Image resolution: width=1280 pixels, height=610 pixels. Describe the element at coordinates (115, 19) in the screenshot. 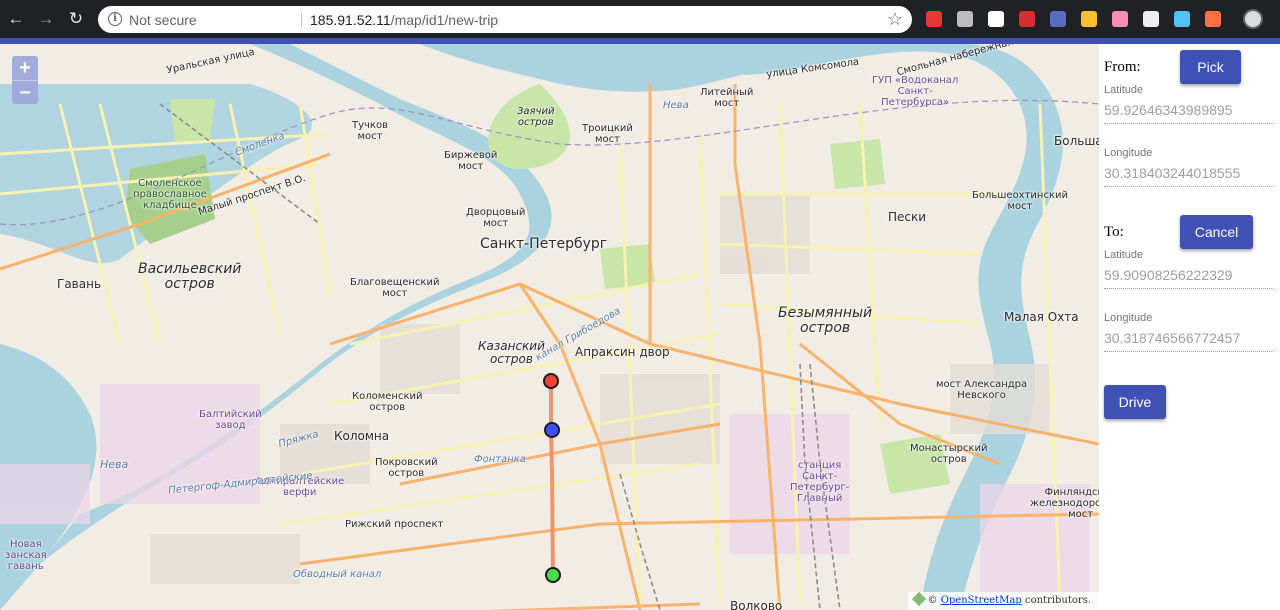

I see `info-icon: i` at that location.